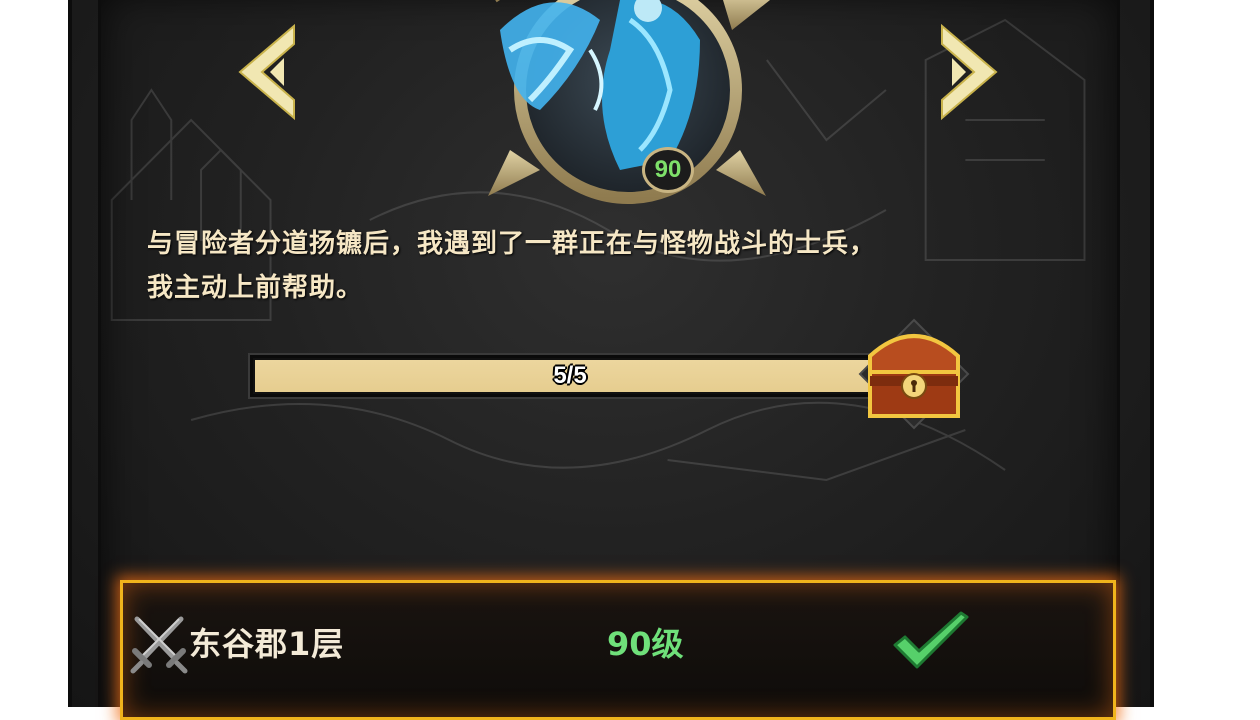  Describe the element at coordinates (627, 266) in the screenshot. I see `story-text: 与冒险者分道扬镳后，我遇到了一群正在与怪物战斗的士兵， 我主动上前帮助。` at that location.